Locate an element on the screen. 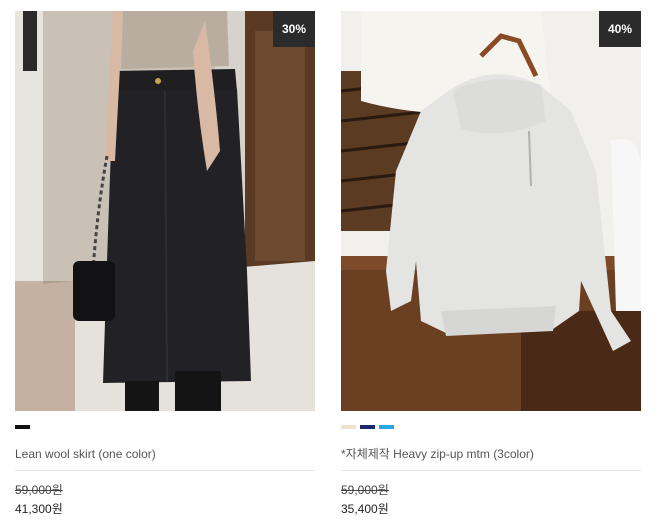 Image resolution: width=657 pixels, height=523 pixels. product-name: Lean wool skirt (one color) is located at coordinates (165, 459).